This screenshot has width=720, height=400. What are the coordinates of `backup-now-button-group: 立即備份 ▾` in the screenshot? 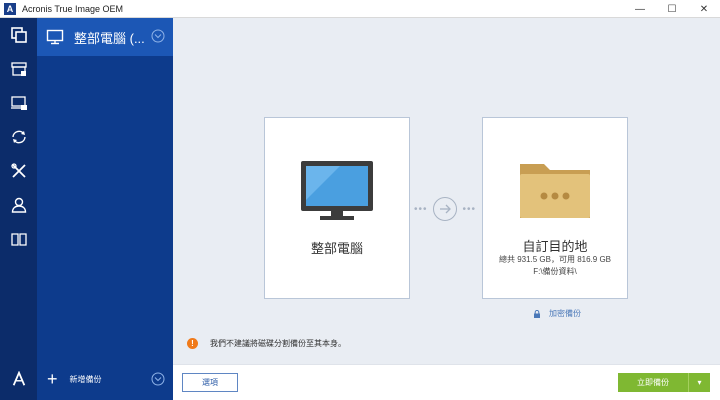 It's located at (664, 382).